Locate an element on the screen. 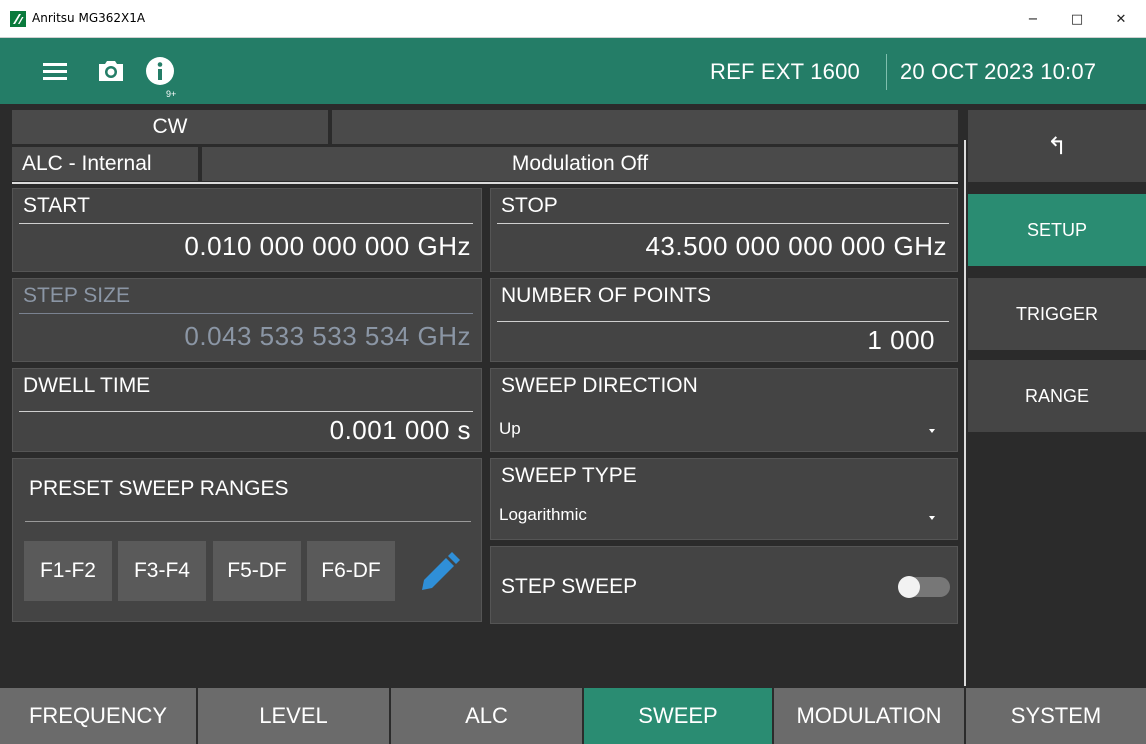 The image size is (1146, 744). sweep-direction-label: SWEEP DIRECTION is located at coordinates (599, 385).